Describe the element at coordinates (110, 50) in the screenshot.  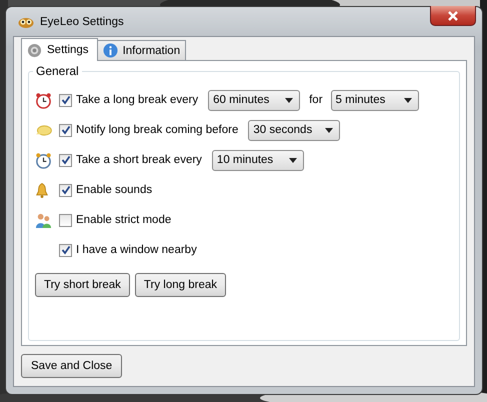
I see `info-icon` at that location.